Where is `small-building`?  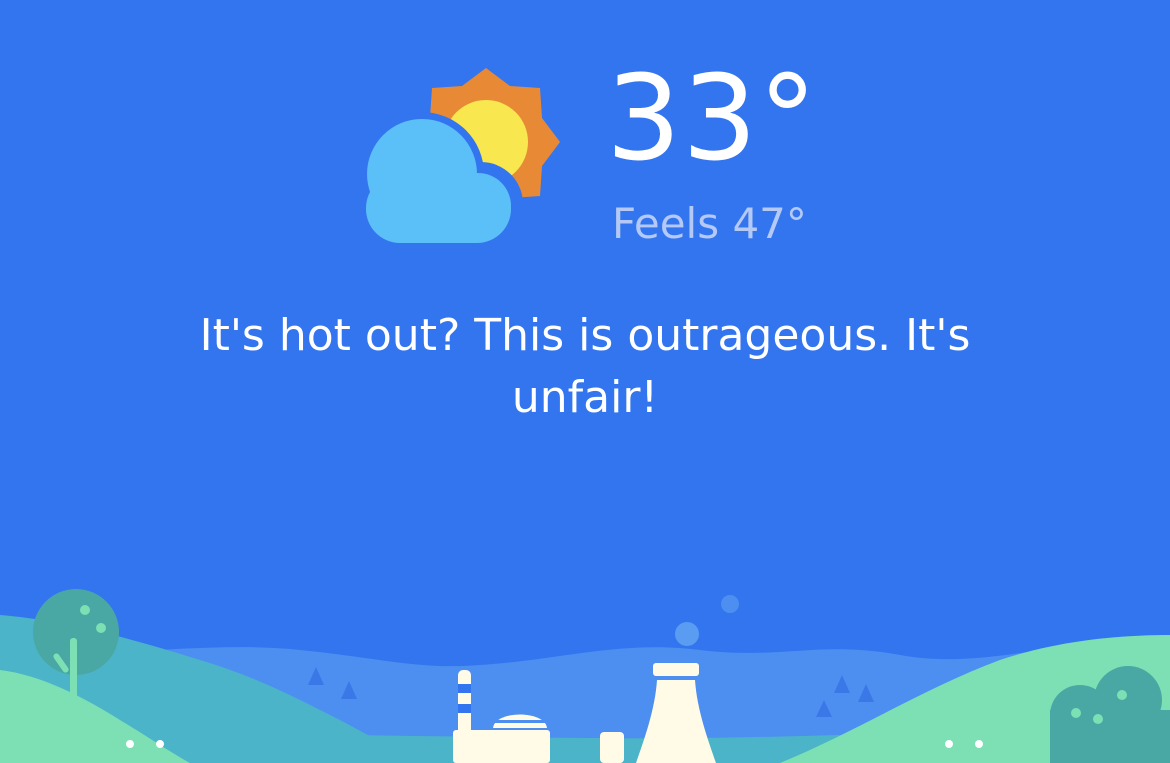
small-building is located at coordinates (612, 747).